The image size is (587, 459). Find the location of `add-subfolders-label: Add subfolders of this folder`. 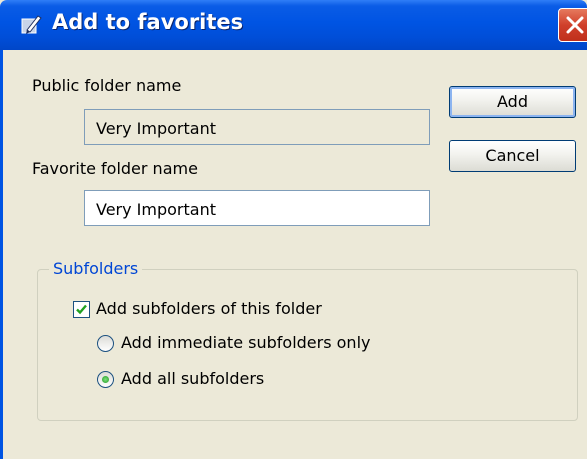

add-subfolders-label: Add subfolders of this folder is located at coordinates (209, 308).